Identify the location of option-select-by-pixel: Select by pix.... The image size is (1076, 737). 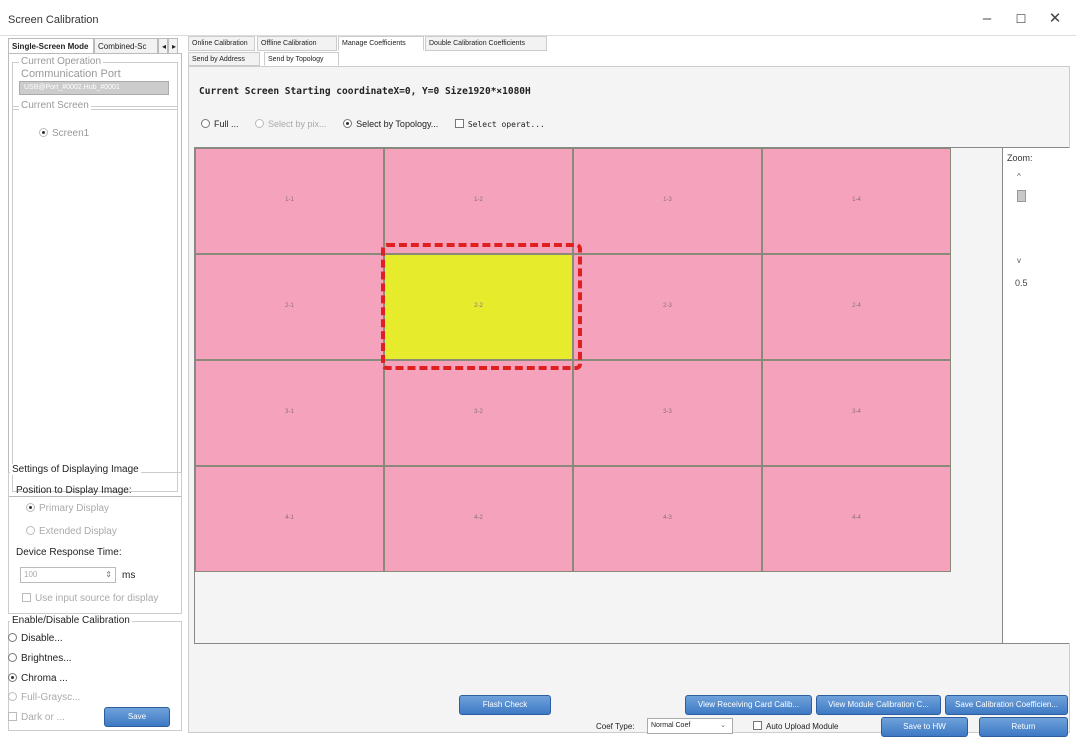
(291, 124).